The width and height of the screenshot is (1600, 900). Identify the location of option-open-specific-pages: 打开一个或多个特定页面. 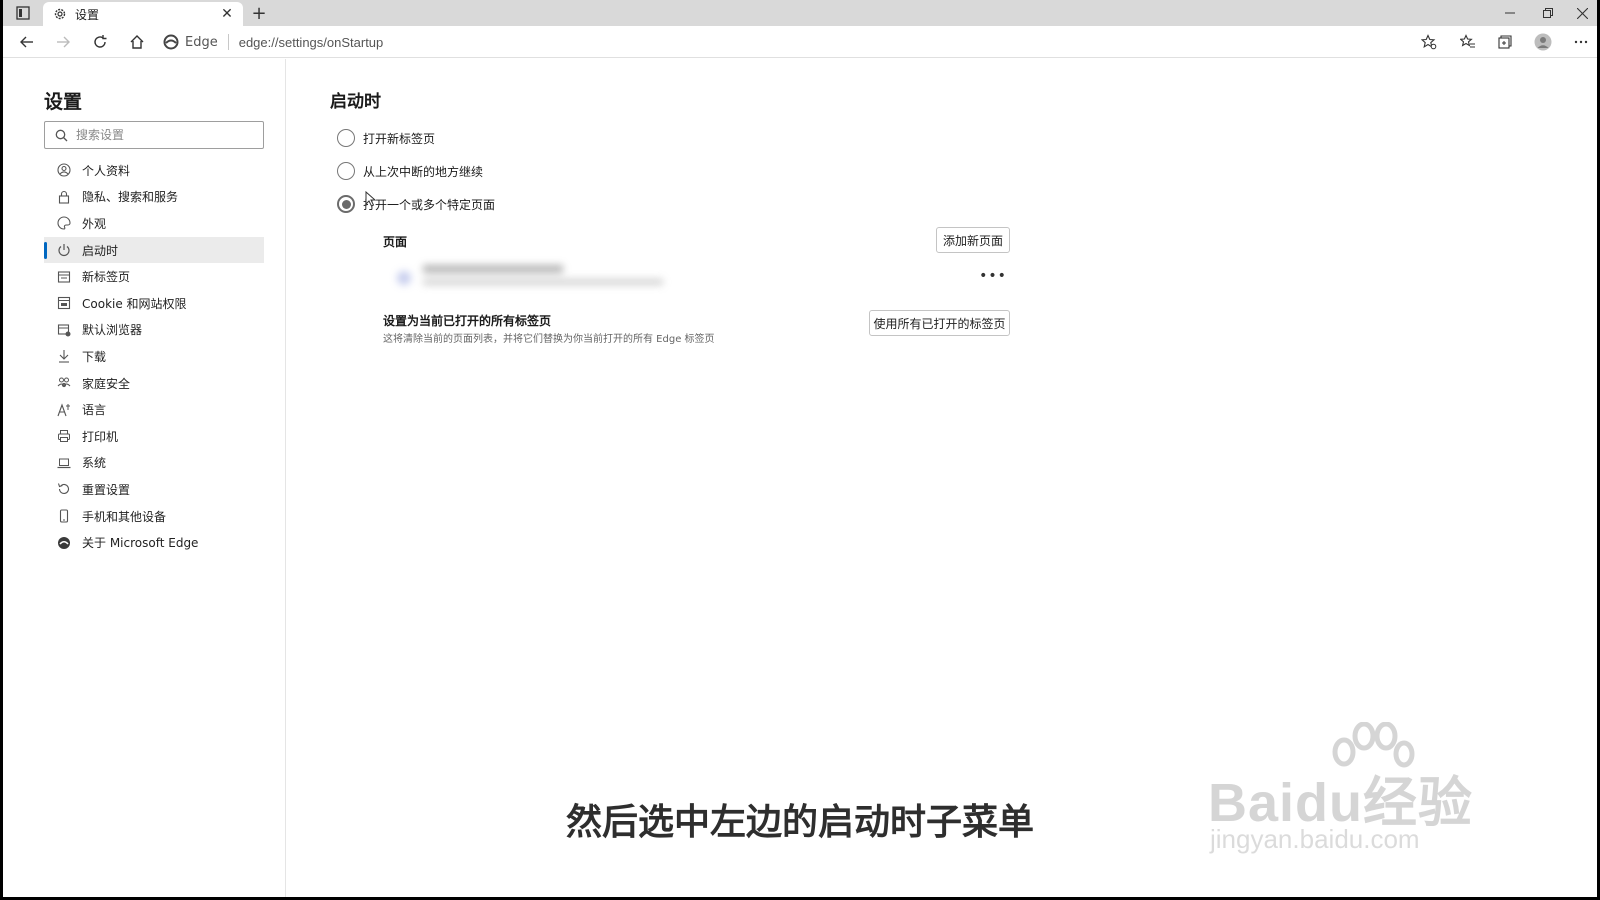
(416, 204).